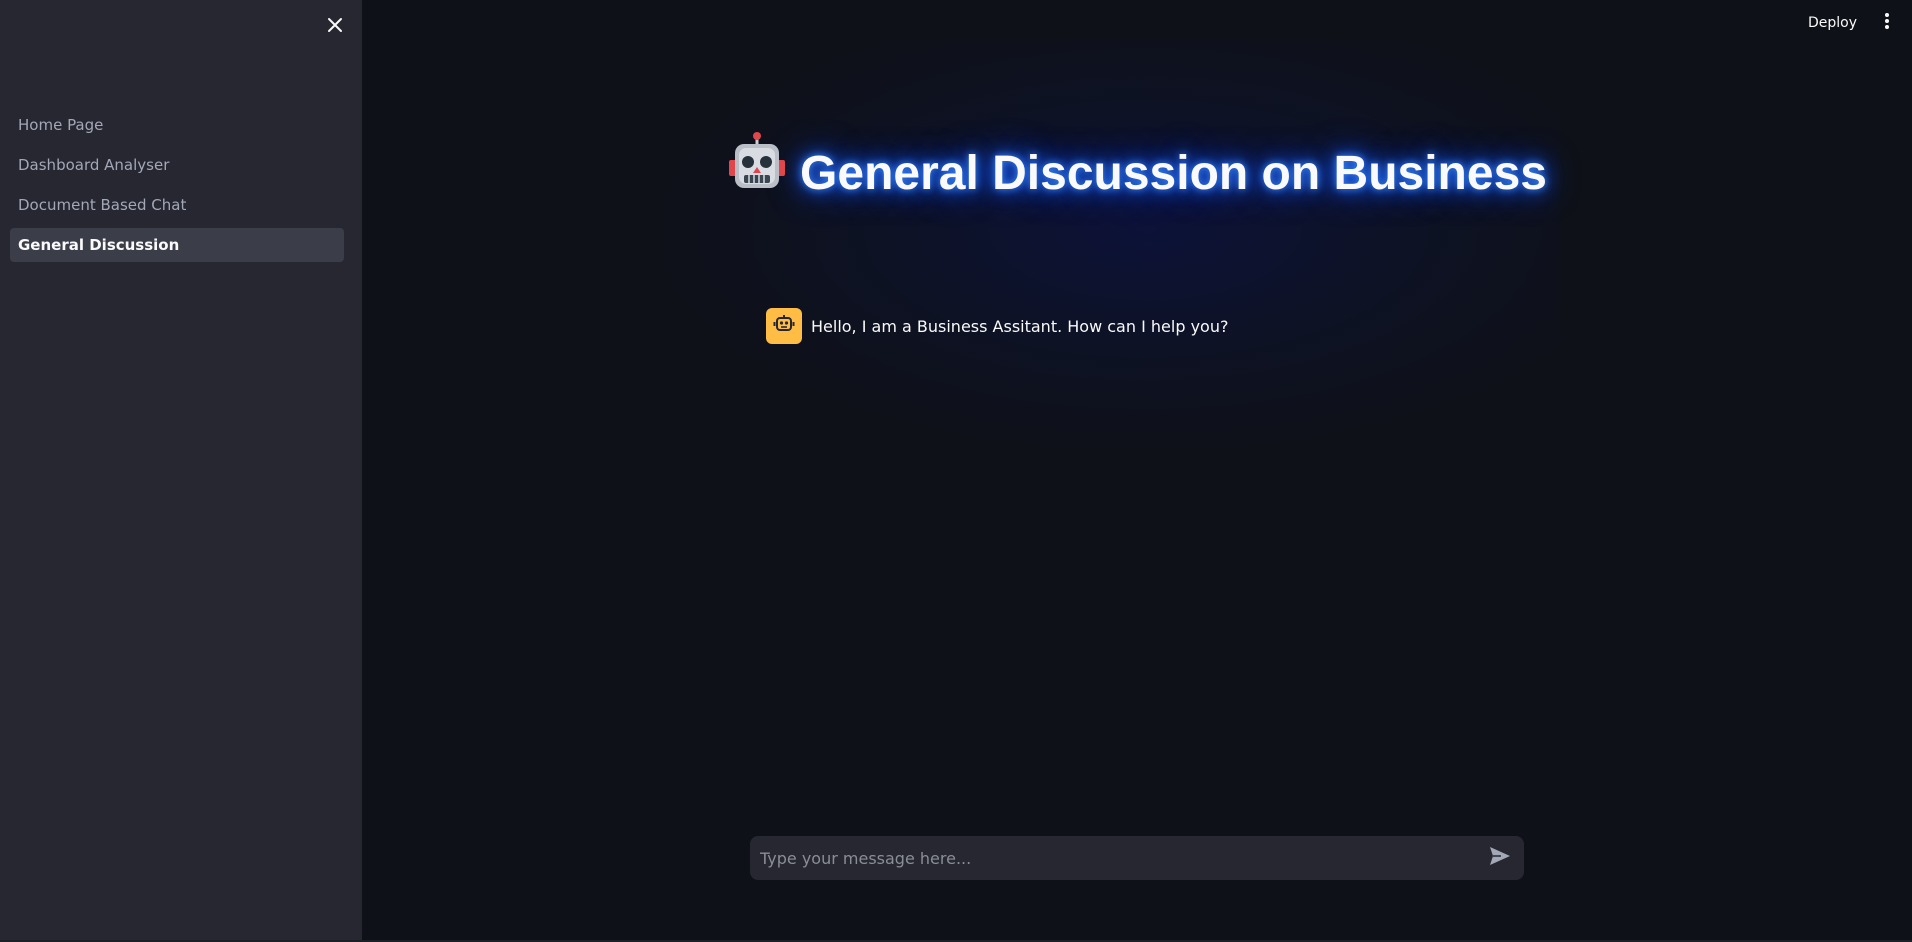 Image resolution: width=1912 pixels, height=942 pixels. I want to click on sidebar-item-label: Home Page, so click(61, 125).